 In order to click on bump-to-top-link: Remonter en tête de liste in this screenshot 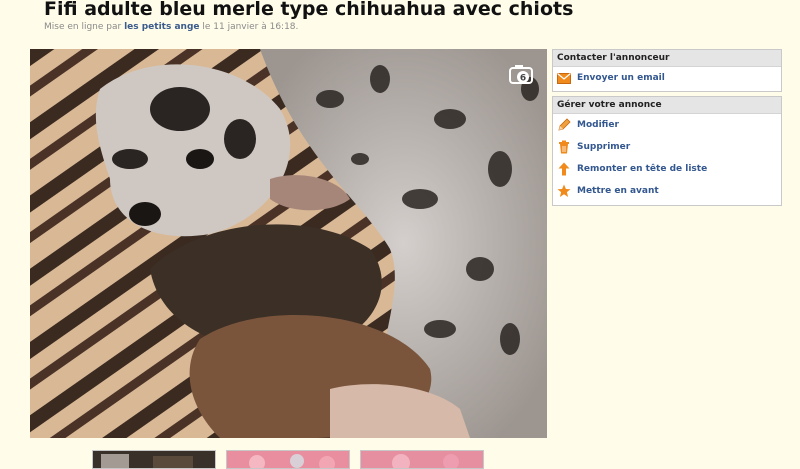, I will do `click(667, 169)`.